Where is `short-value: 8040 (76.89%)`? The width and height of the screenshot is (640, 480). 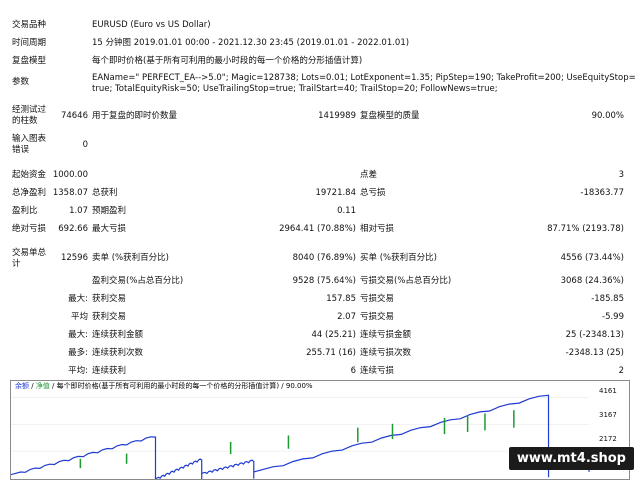 short-value: 8040 (76.89%) is located at coordinates (324, 258).